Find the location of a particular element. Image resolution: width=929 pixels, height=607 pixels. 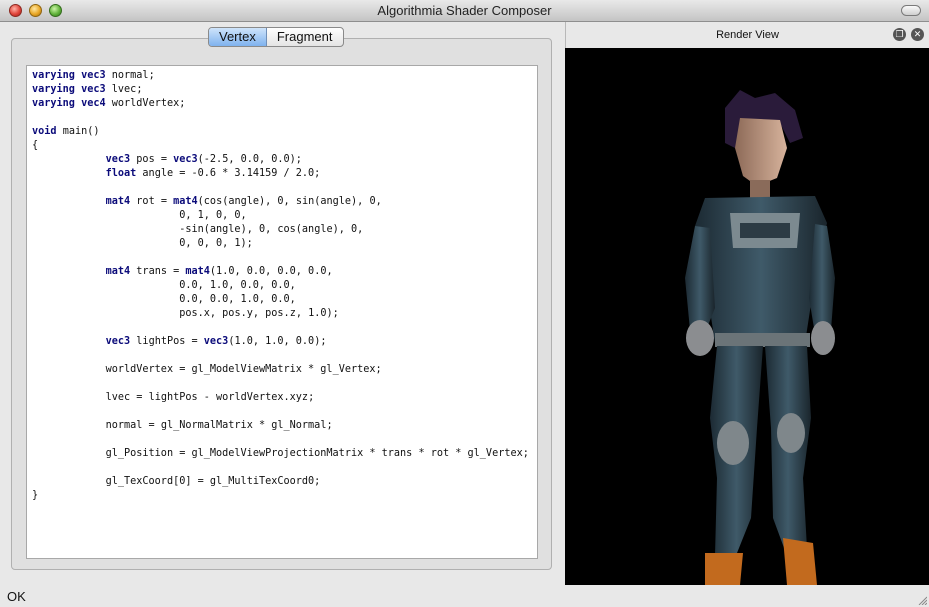

code-line: varying vec3 lvec; is located at coordinates (87, 89).